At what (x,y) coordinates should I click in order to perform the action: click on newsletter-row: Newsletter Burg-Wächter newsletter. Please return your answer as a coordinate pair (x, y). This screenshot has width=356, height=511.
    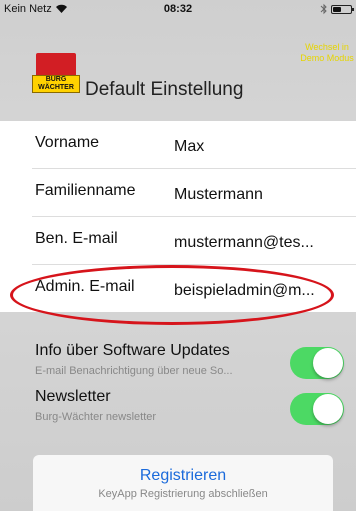
    Looking at the image, I should click on (178, 409).